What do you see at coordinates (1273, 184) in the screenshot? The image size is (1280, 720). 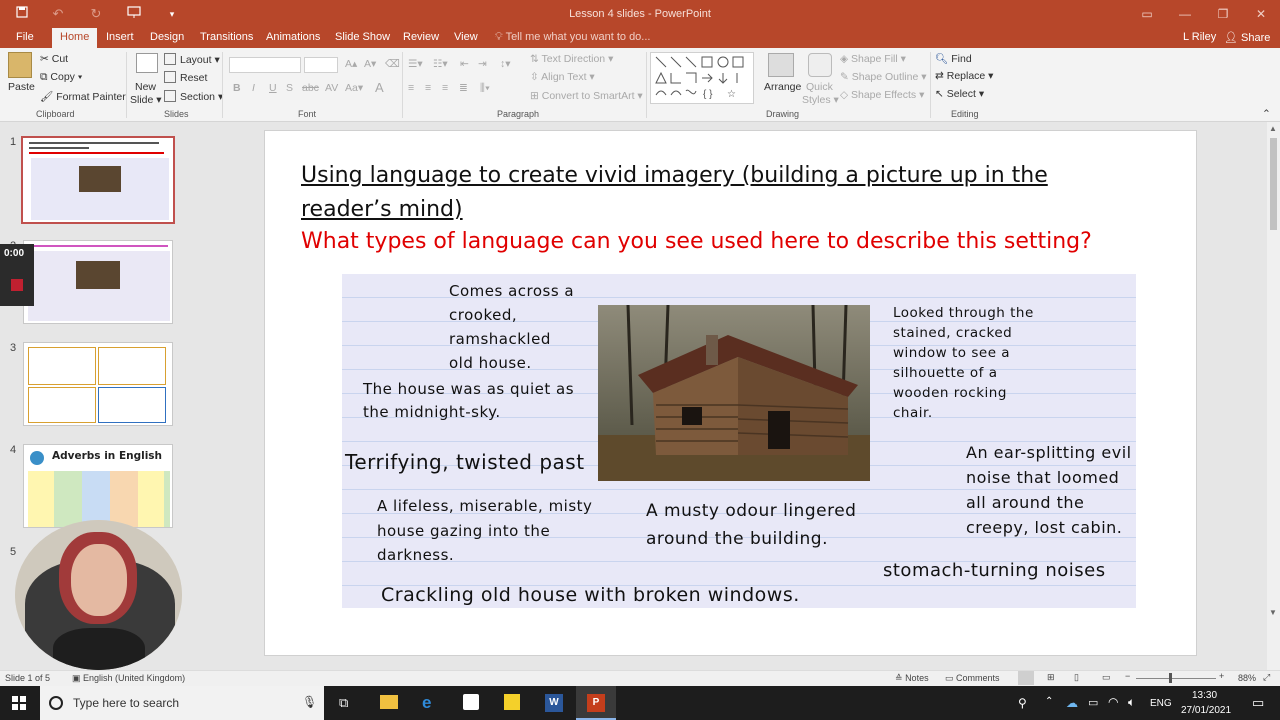 I see `scrollbar-thumb` at bounding box center [1273, 184].